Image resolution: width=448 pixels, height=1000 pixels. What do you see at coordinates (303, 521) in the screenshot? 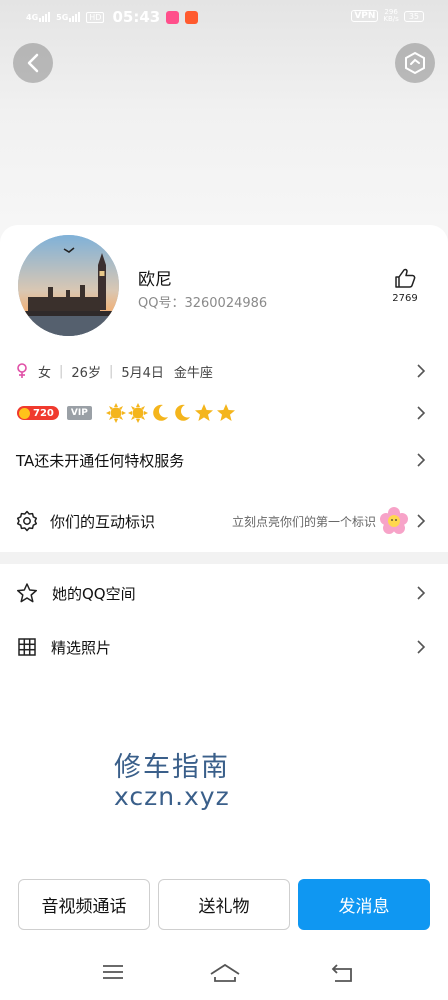
I see `interaction-hint: 立刻点亮你们的第一个标识` at bounding box center [303, 521].